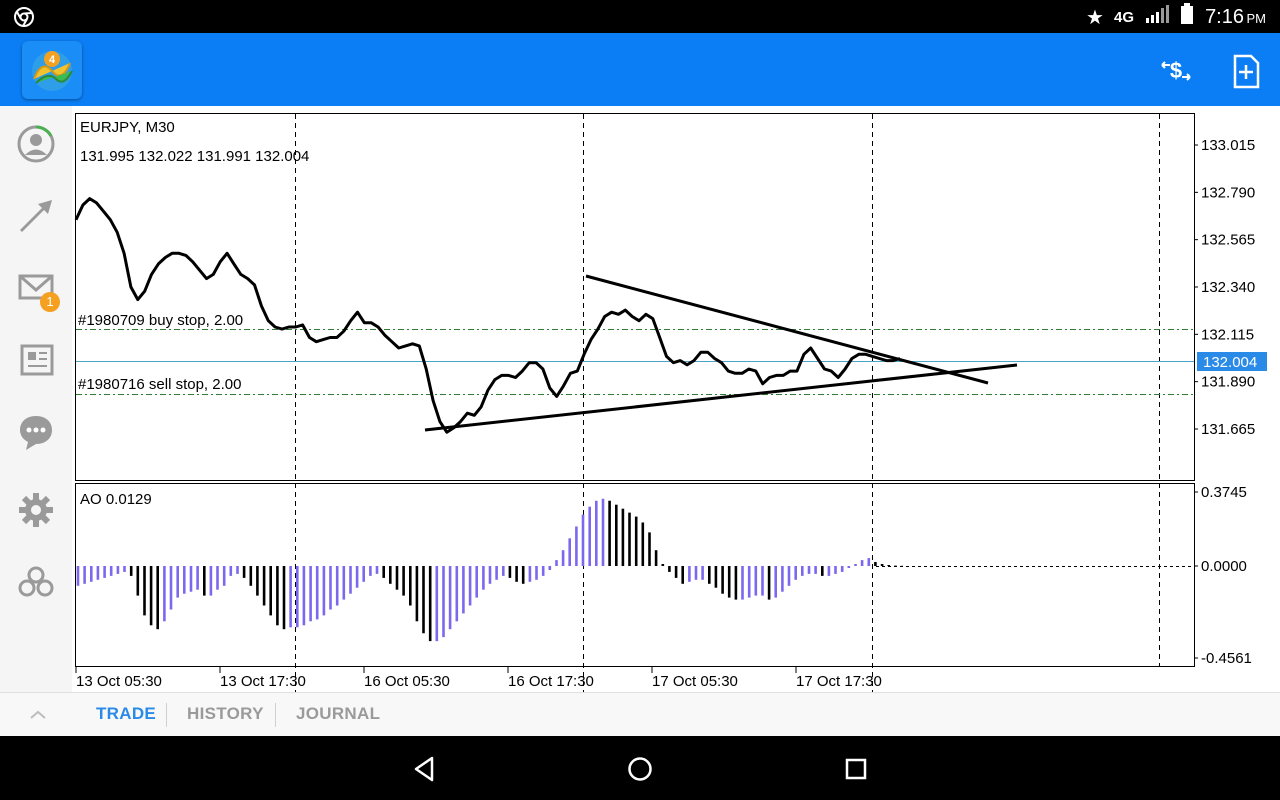 Image resolution: width=1280 pixels, height=800 pixels. What do you see at coordinates (1246, 71) in the screenshot?
I see `new-order-icon` at bounding box center [1246, 71].